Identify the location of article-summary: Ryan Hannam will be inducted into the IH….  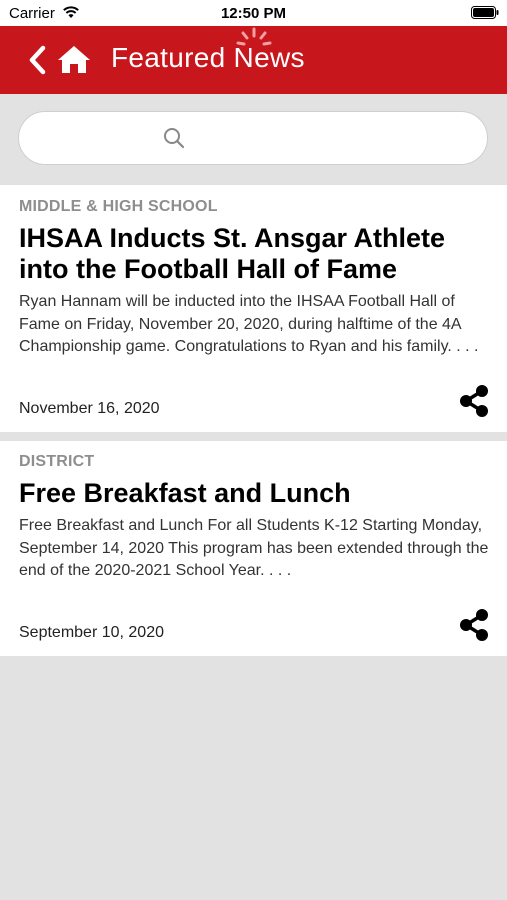
(249, 324).